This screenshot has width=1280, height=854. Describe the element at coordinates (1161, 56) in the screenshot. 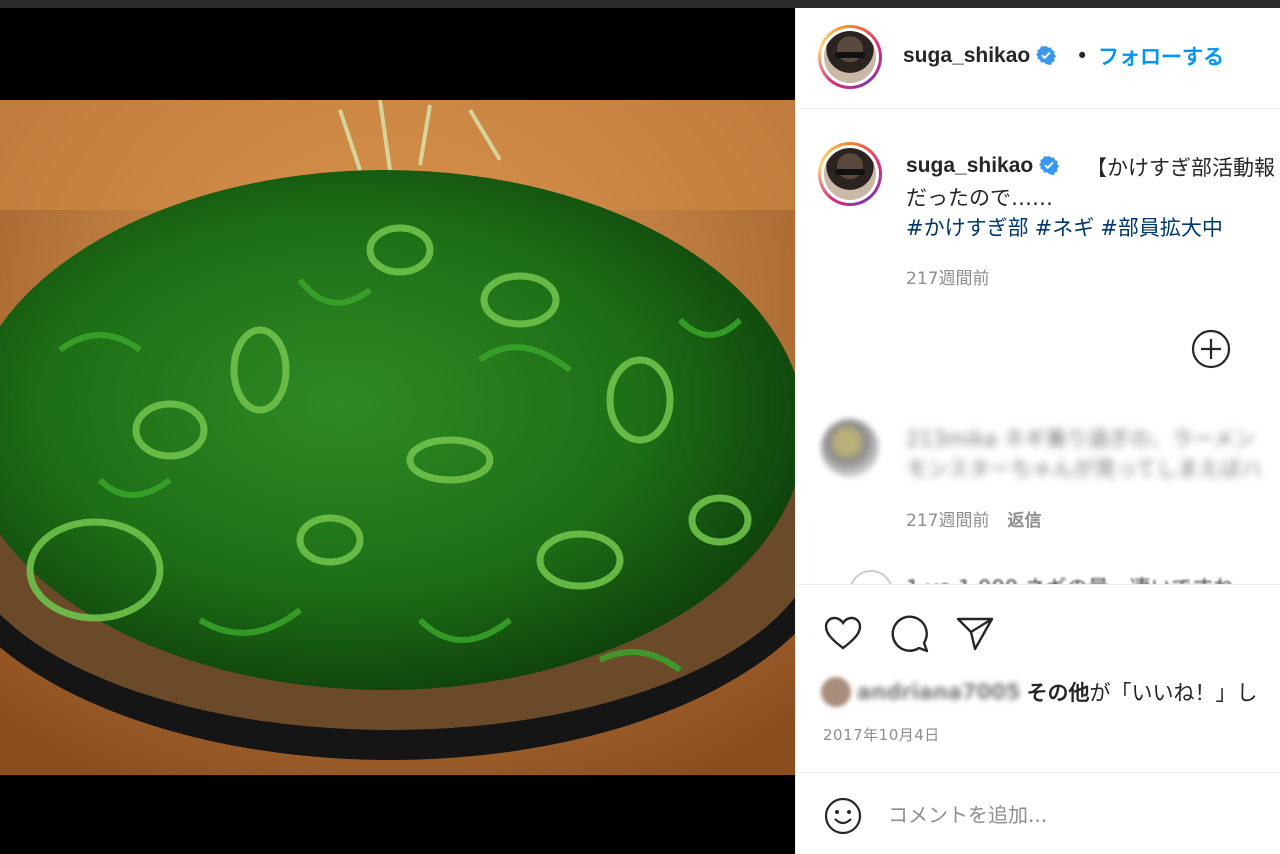

I see `follow-button: フォローする` at that location.